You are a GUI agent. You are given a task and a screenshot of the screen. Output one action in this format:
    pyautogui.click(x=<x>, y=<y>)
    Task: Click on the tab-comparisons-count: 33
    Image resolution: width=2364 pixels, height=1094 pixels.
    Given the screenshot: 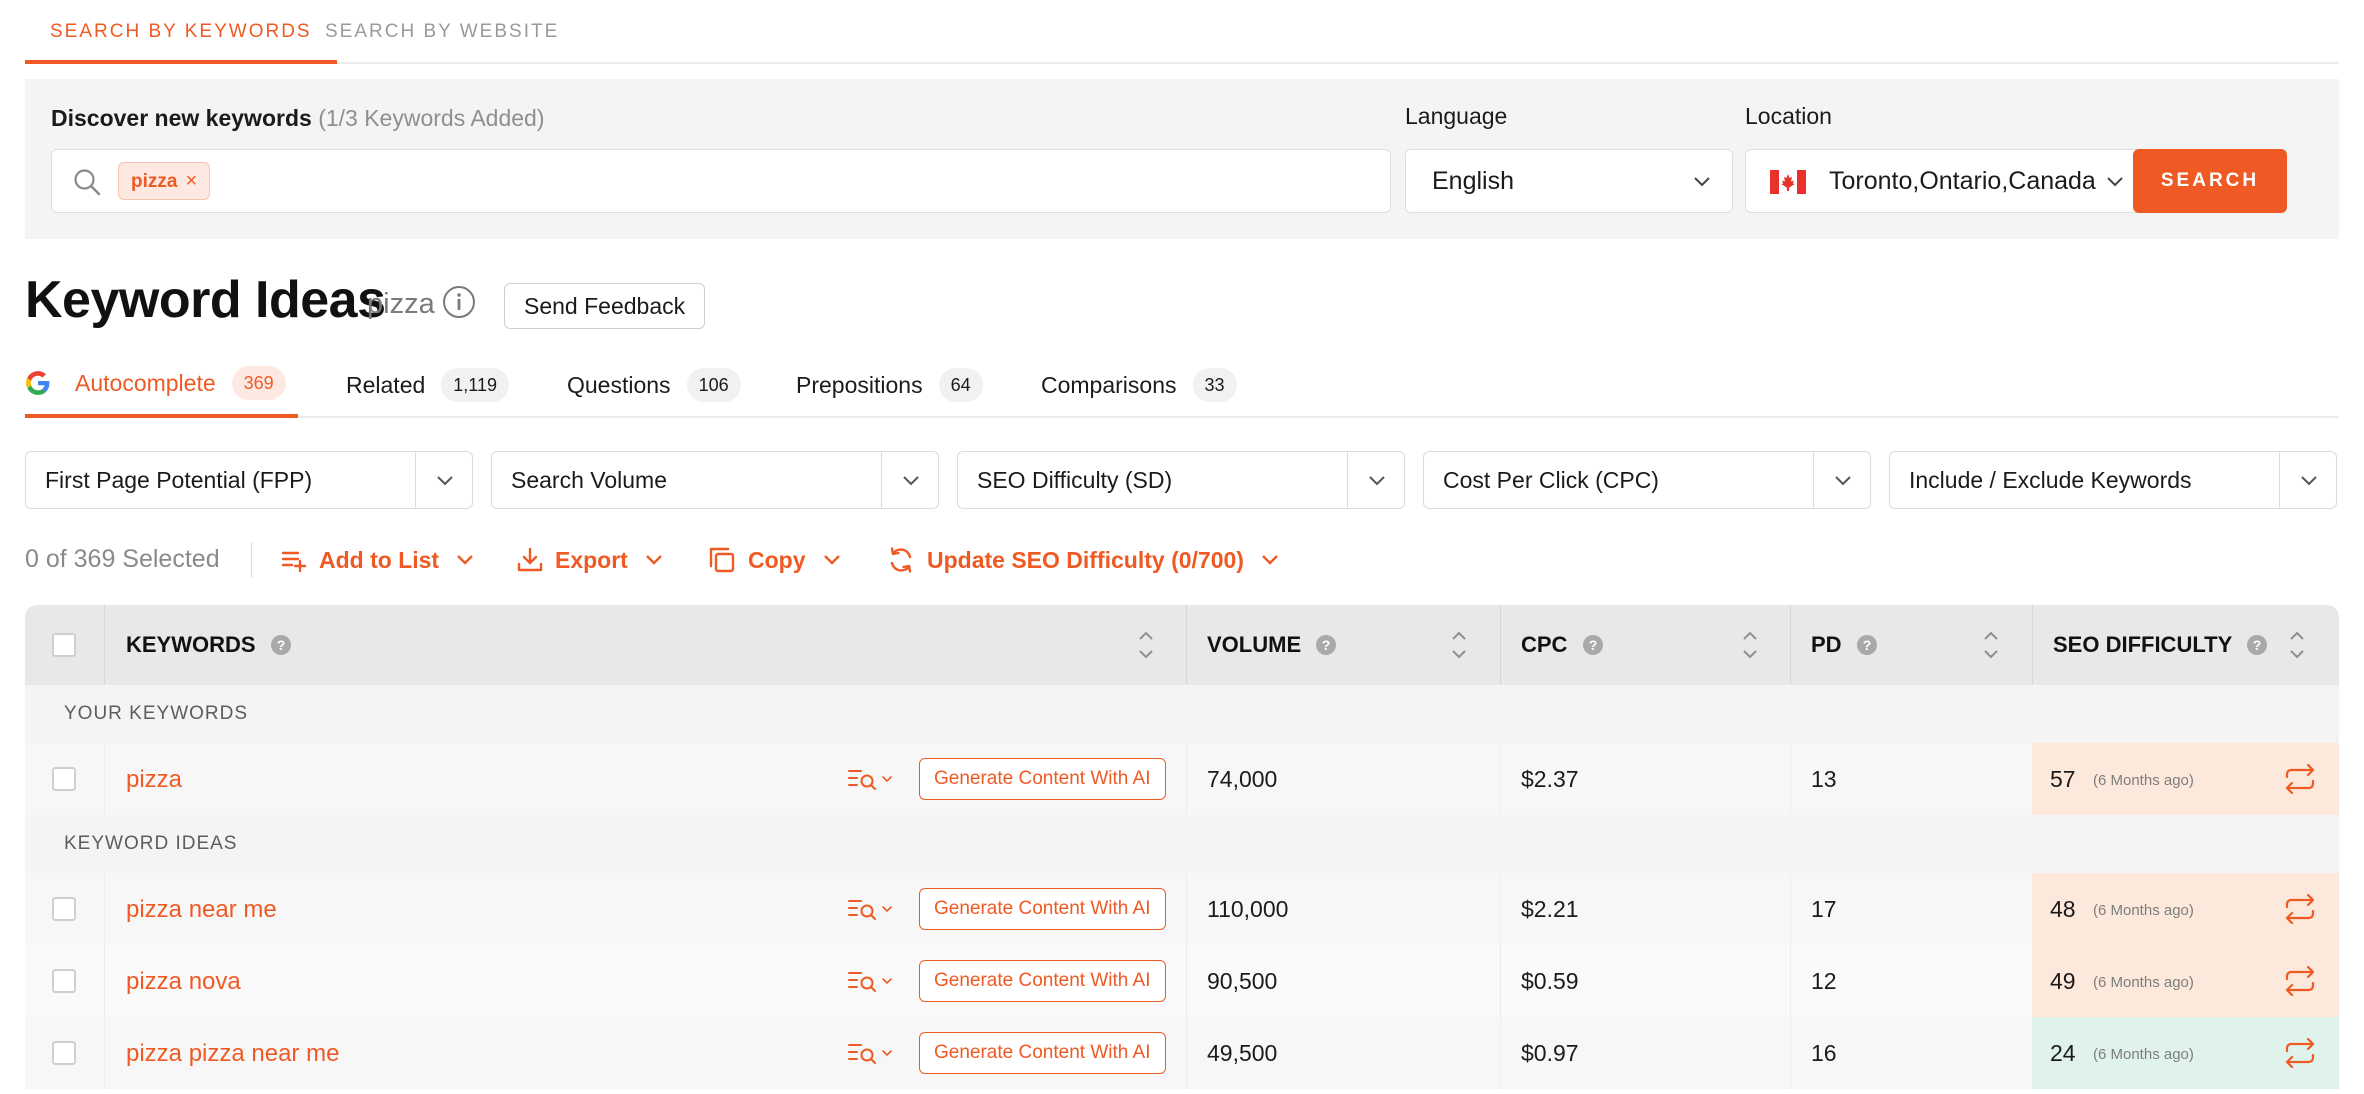 What is the action you would take?
    pyautogui.click(x=1214, y=385)
    